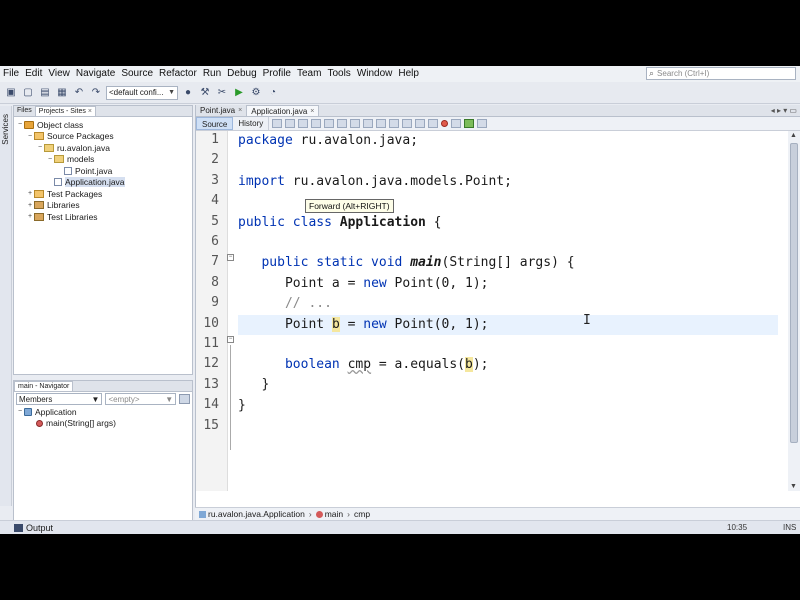 The height and width of the screenshot is (600, 800). I want to click on navigator-title: main - Navigator, so click(44, 386).